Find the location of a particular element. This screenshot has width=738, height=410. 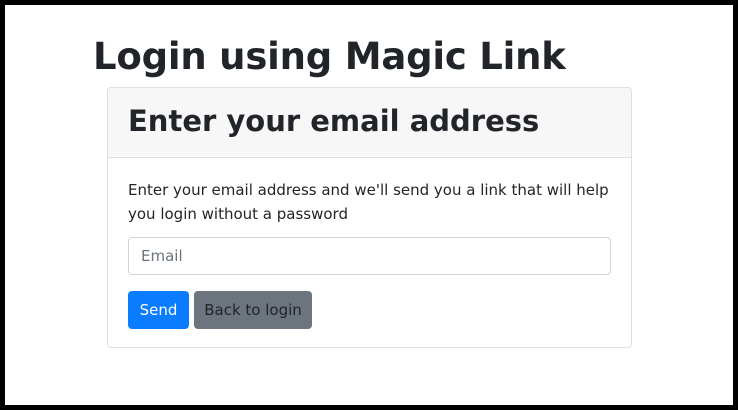

card-header: Enter your email address is located at coordinates (369, 123).